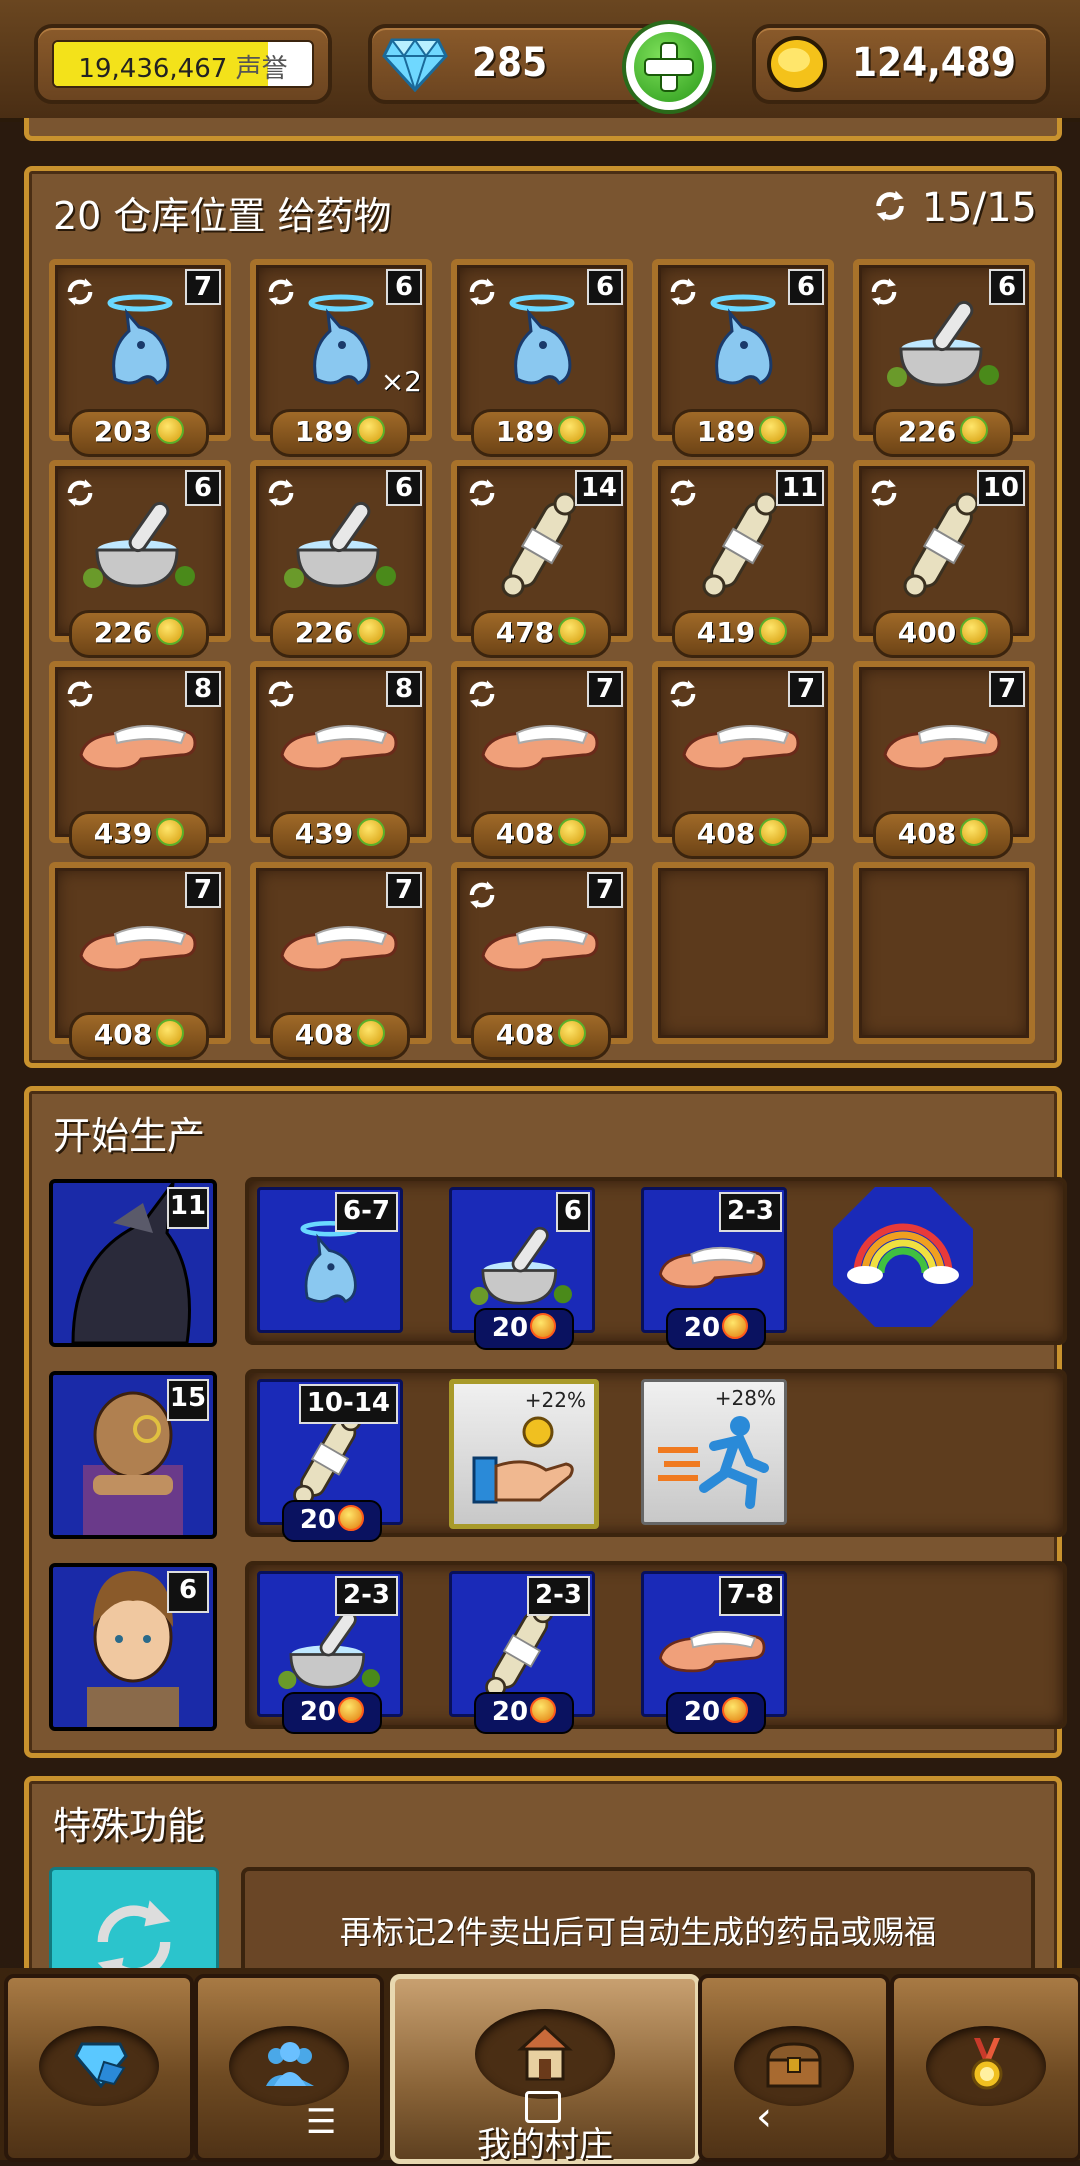 The width and height of the screenshot is (1080, 2166). Describe the element at coordinates (714, 1652) in the screenshot. I see `produce-arm-bandage-button: 7-8 20` at that location.